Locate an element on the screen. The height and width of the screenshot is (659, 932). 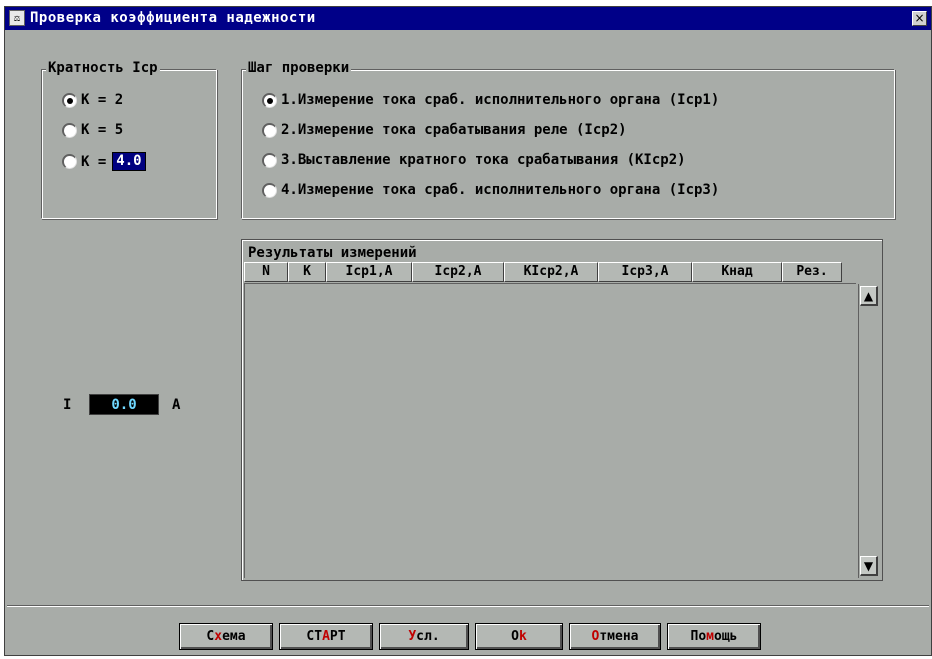
column-header-n: N is located at coordinates (266, 272).